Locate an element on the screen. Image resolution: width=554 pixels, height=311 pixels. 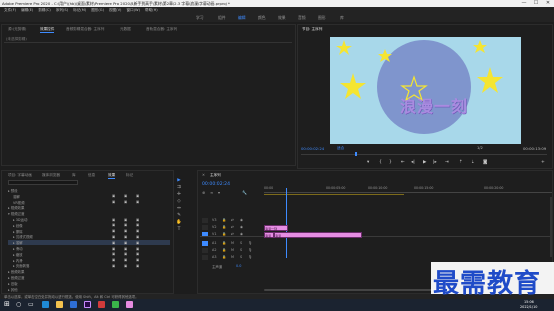
menu-item: 文件(F) is located at coordinates (10, 10).